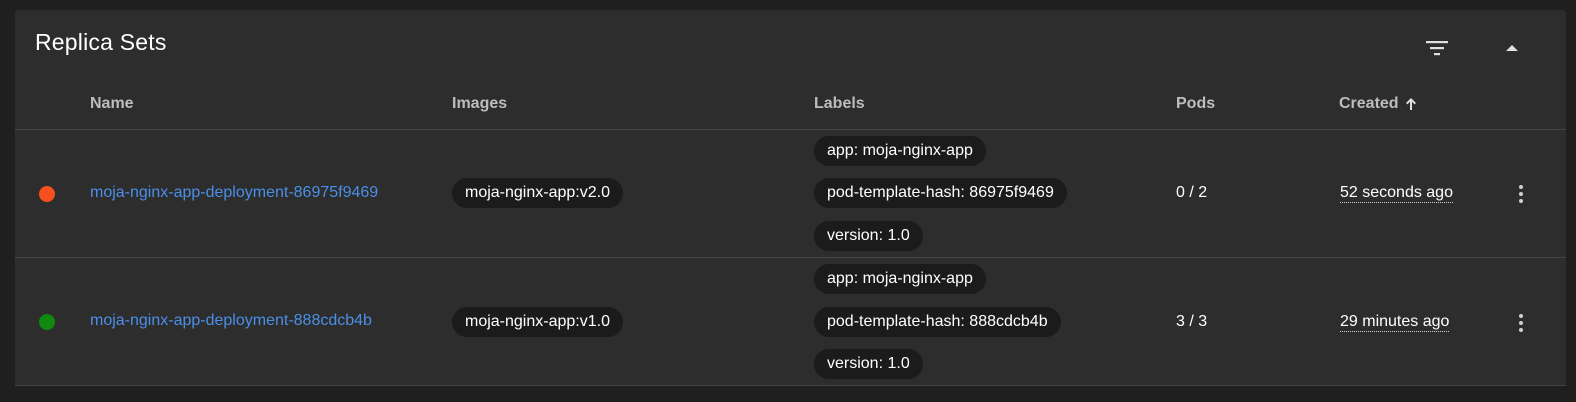  What do you see at coordinates (47, 194) in the screenshot?
I see `status-error-icon` at bounding box center [47, 194].